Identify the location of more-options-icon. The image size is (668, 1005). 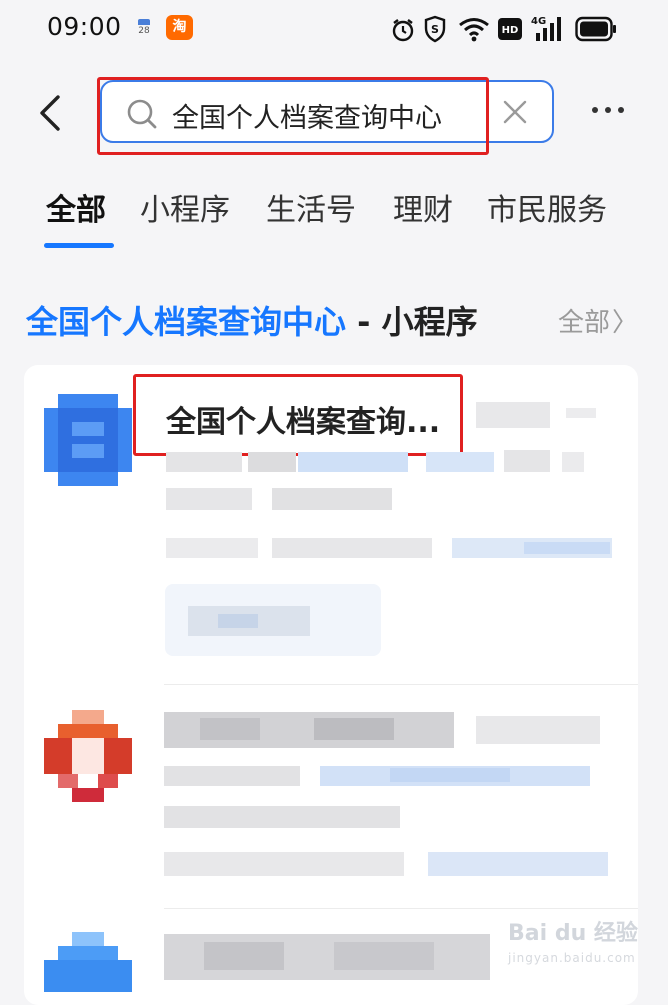
(609, 111).